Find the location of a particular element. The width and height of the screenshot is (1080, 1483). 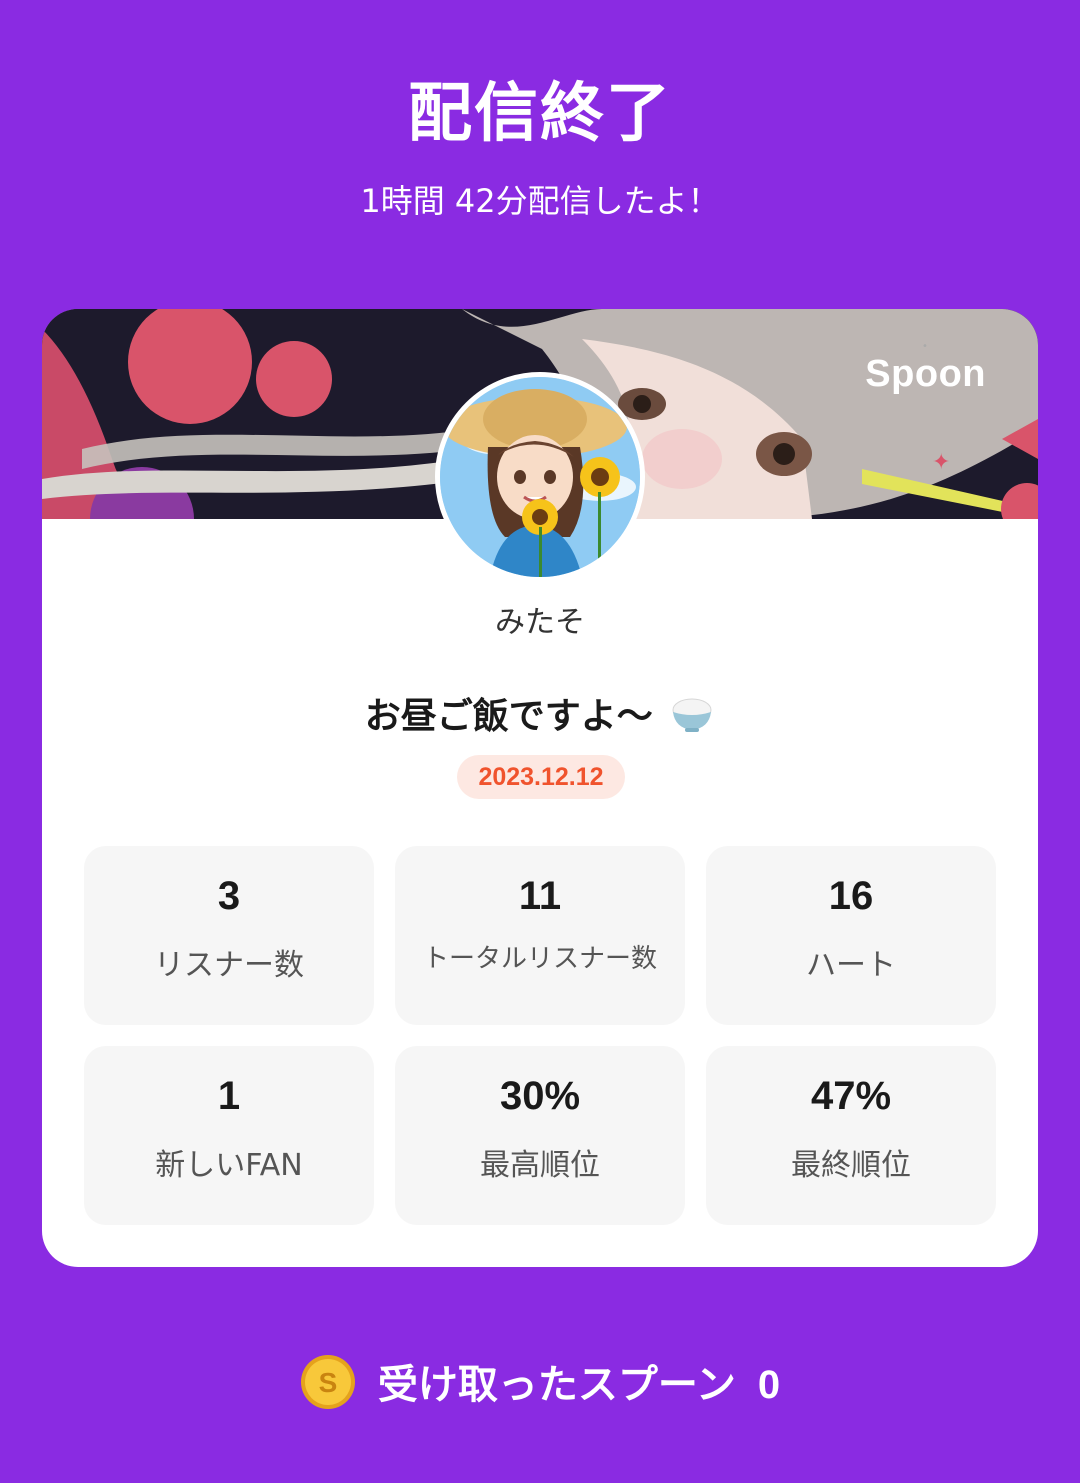

rice-bowl-icon is located at coordinates (692, 715).